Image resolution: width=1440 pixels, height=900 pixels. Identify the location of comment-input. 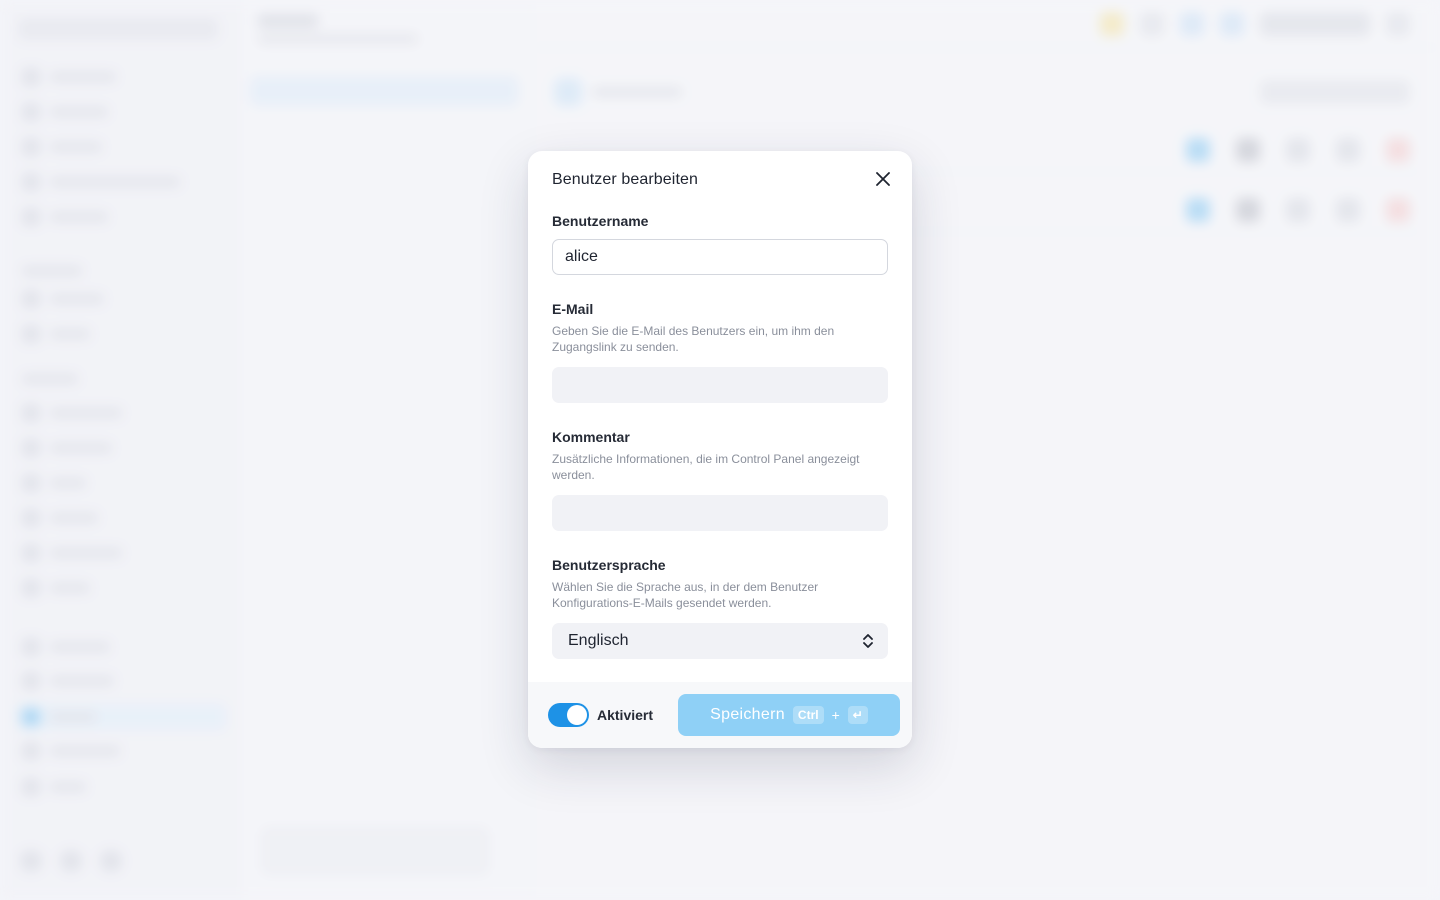
(720, 513).